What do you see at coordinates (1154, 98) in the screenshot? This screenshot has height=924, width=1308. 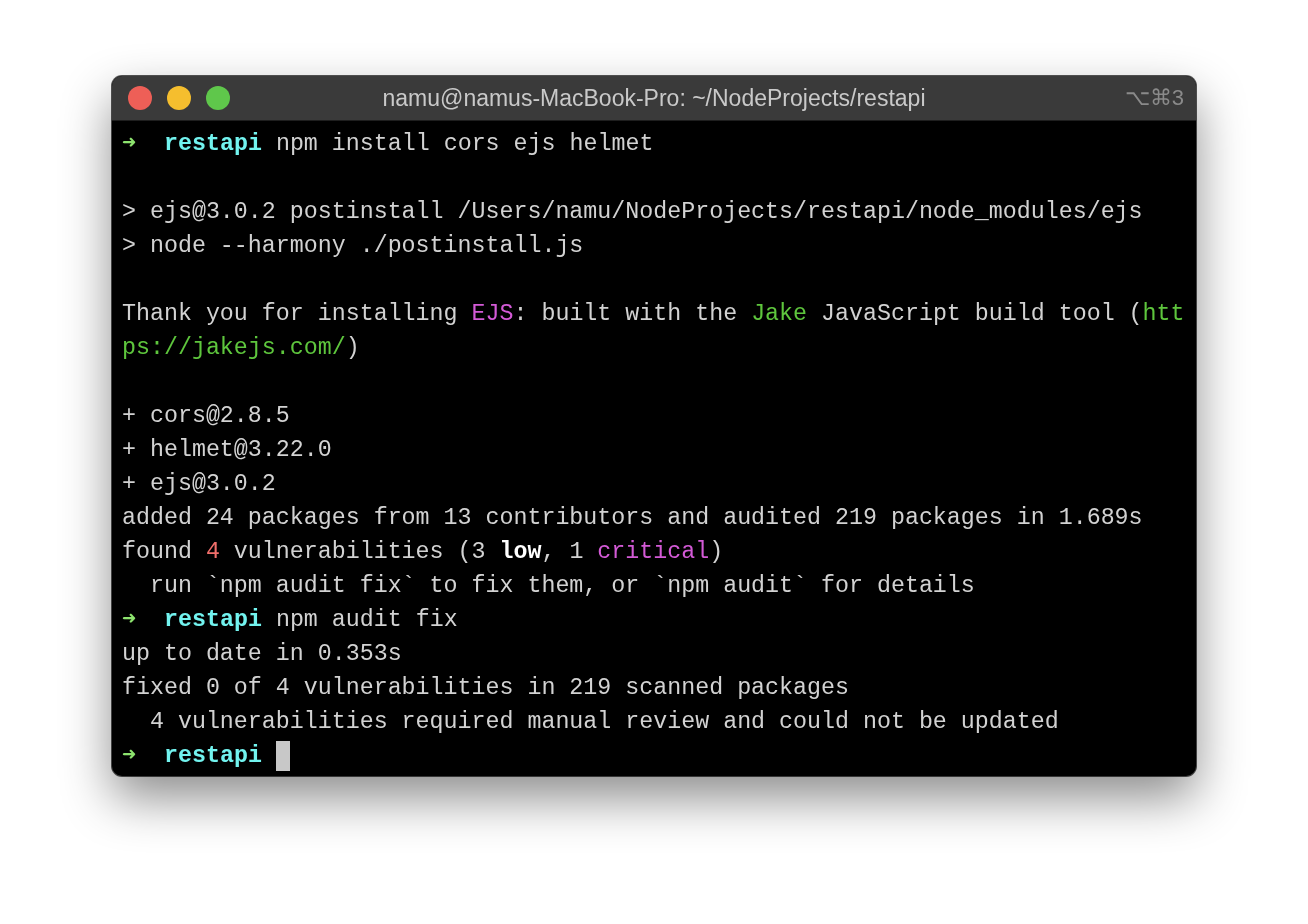 I see `shortcut-label: ⌥⌘3` at bounding box center [1154, 98].